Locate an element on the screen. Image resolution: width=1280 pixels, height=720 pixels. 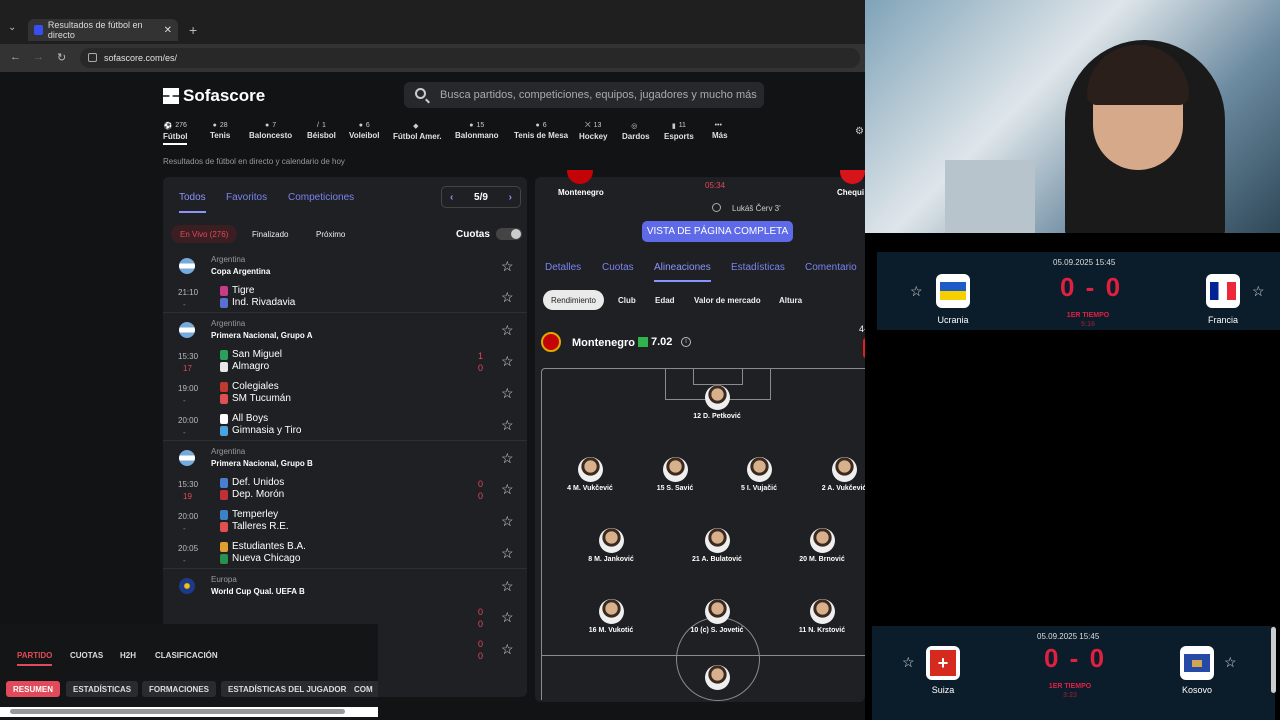
tab-favoritos: Favoritos is located at coordinates (246, 197).